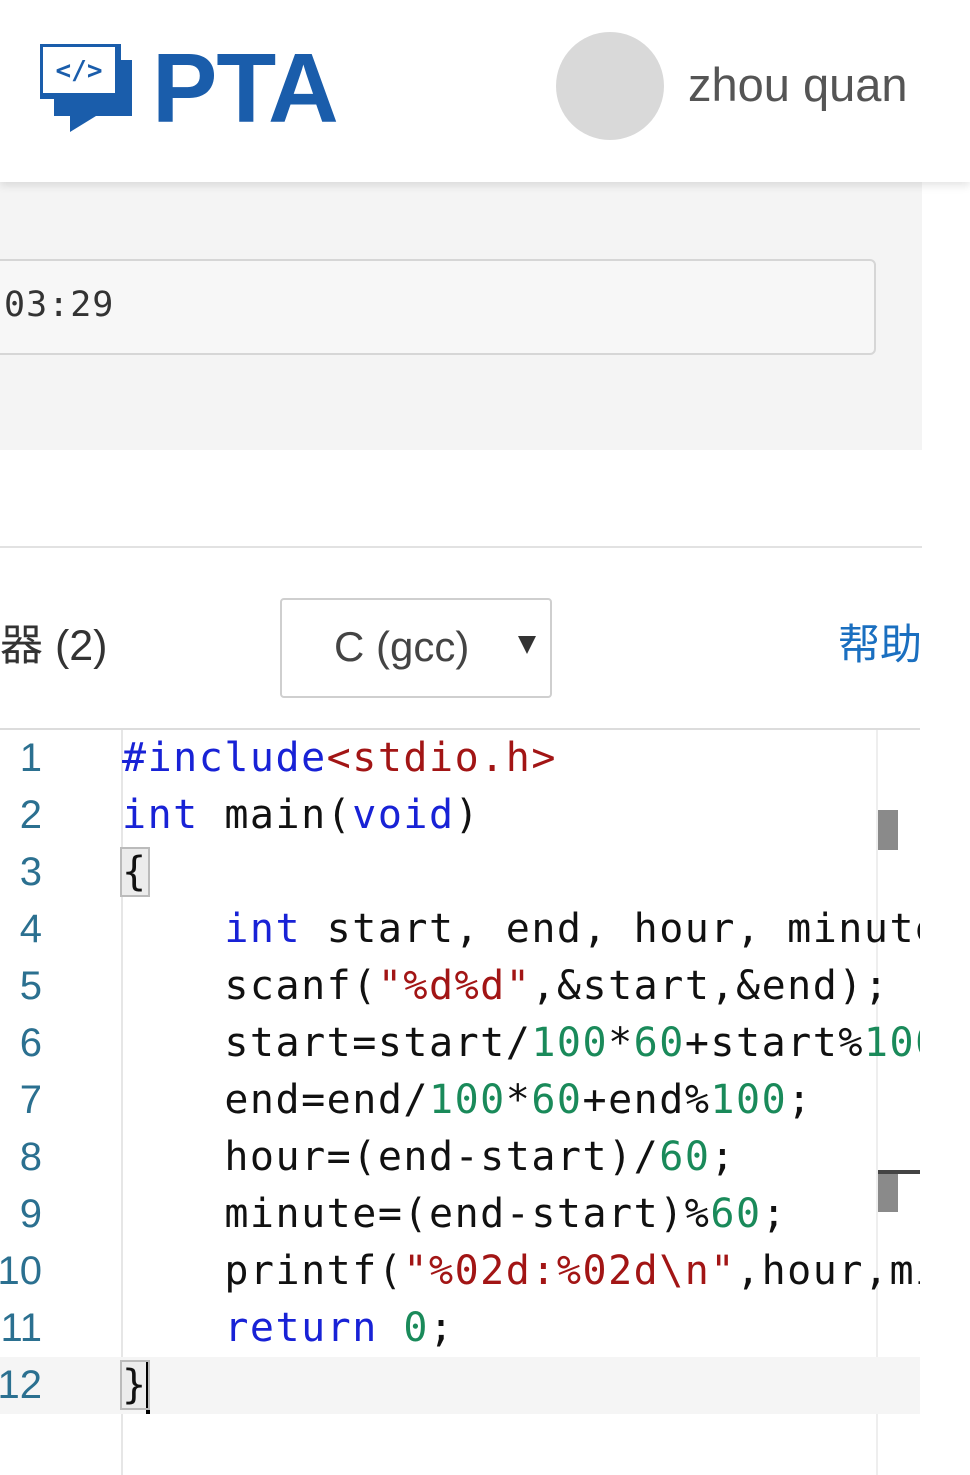 This screenshot has width=970, height=1475. What do you see at coordinates (30, 1100) in the screenshot?
I see `line-number: 7` at bounding box center [30, 1100].